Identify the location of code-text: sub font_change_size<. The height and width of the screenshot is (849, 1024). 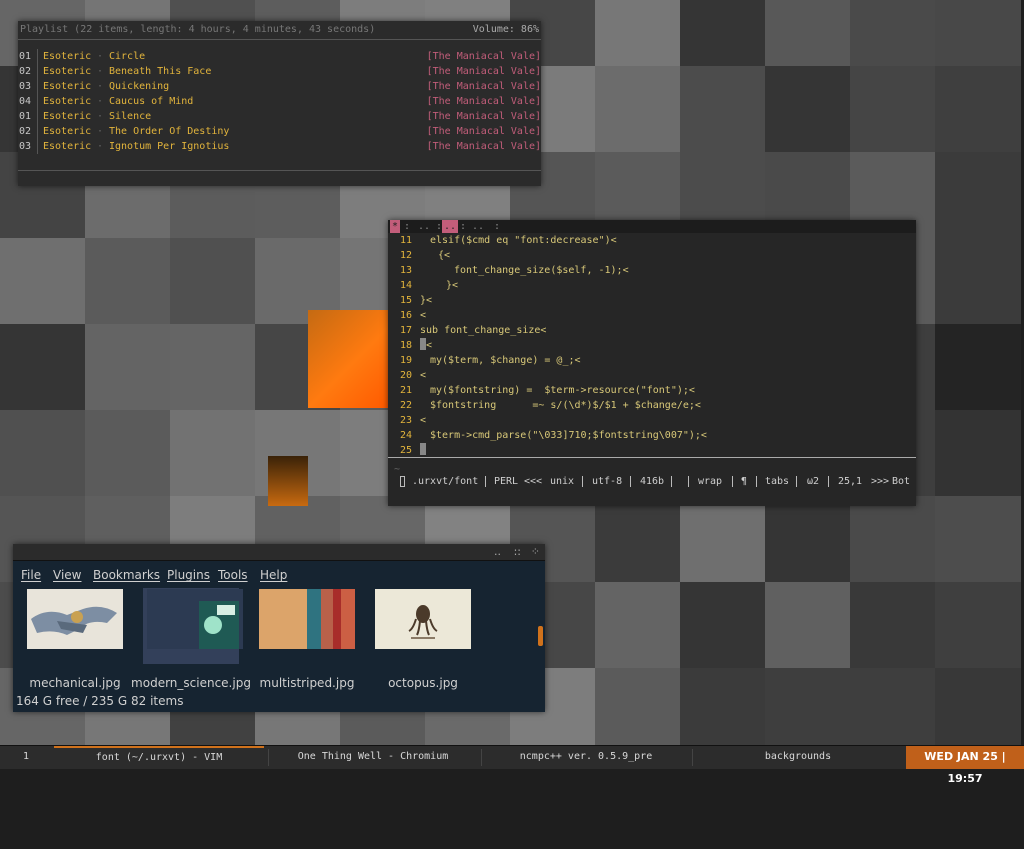
(483, 330).